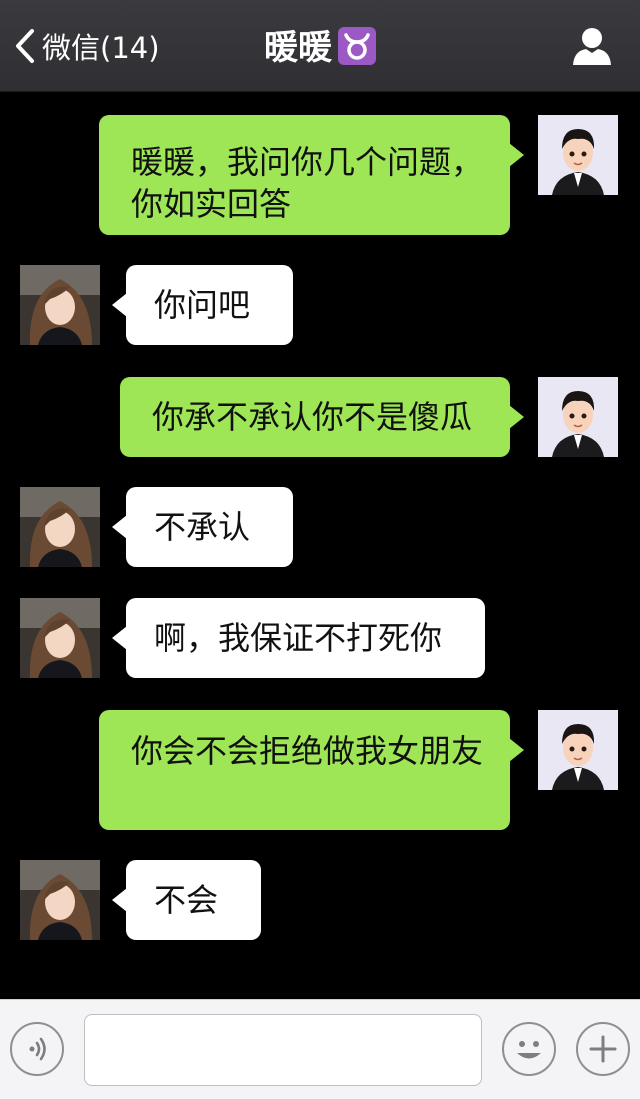 This screenshot has height=1099, width=640. I want to click on message-bubble-received: 啊，我保证不打死你, so click(298, 638).